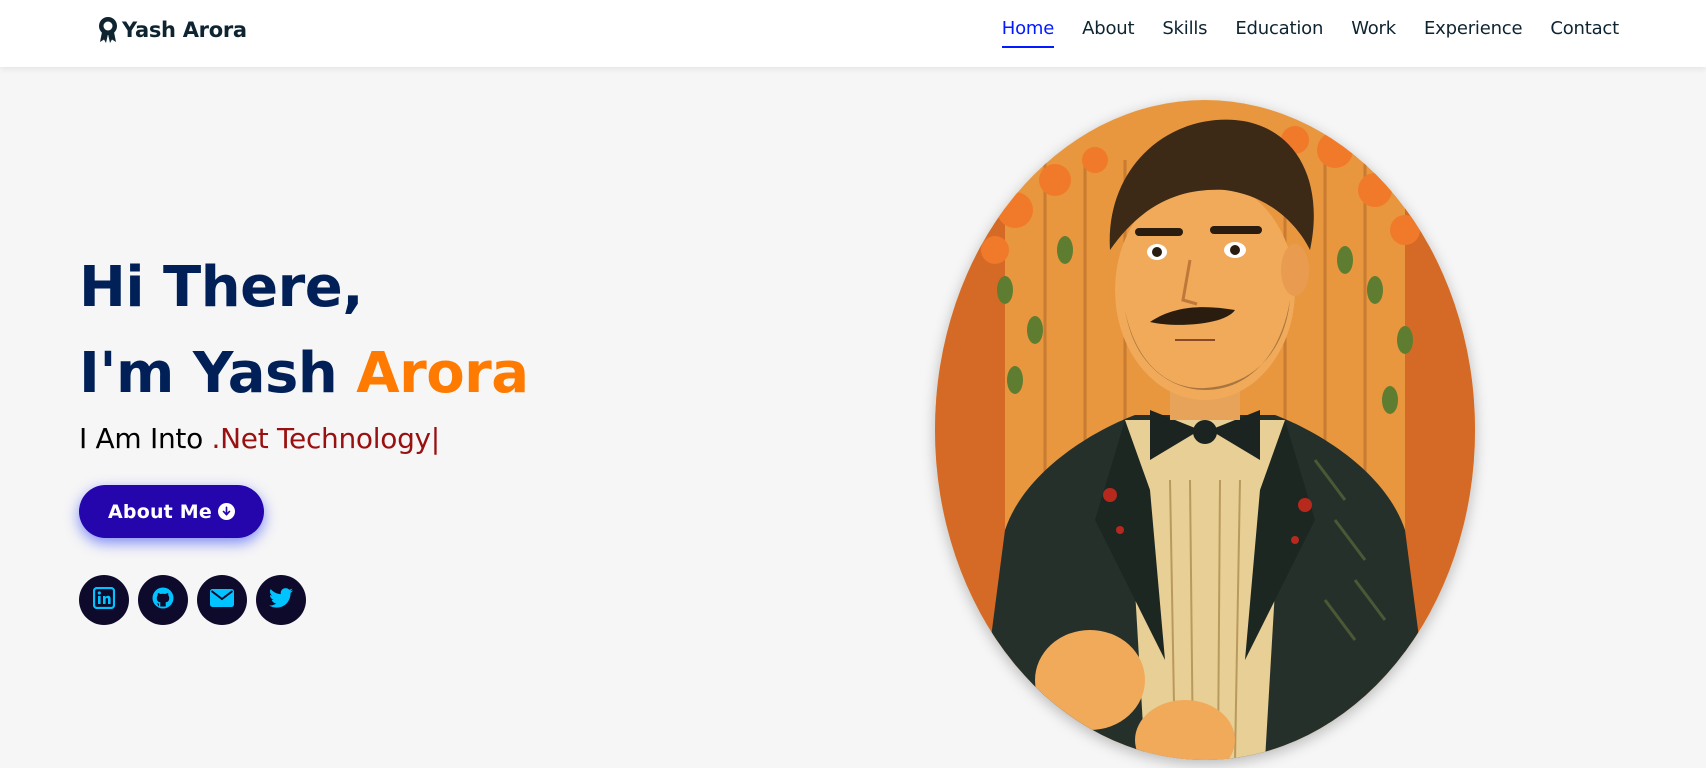  What do you see at coordinates (326, 438) in the screenshot?
I see `typed-text: .Net Technology|` at bounding box center [326, 438].